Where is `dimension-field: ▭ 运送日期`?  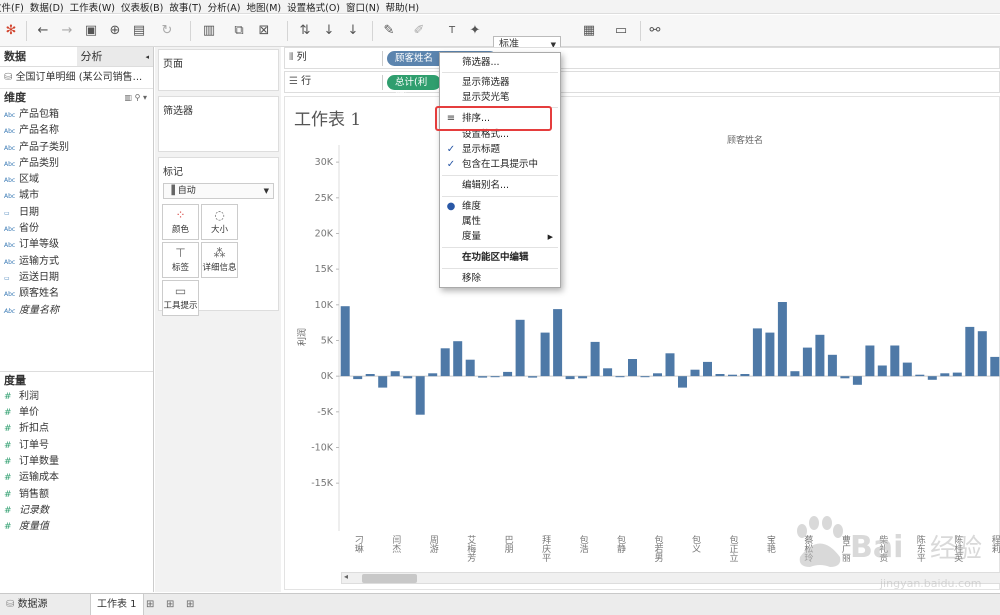 dimension-field: ▭ 运送日期 is located at coordinates (76, 278).